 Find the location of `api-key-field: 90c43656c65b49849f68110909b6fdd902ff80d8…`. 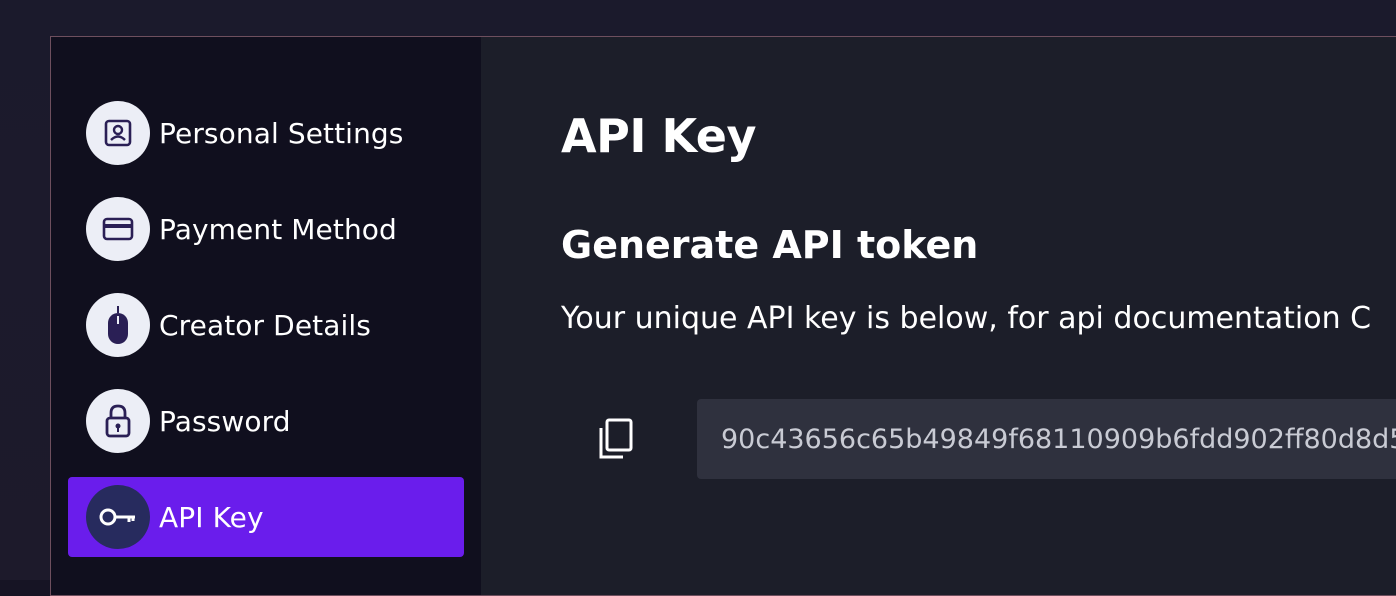

api-key-field: 90c43656c65b49849f68110909b6fdd902ff80d8… is located at coordinates (1046, 439).